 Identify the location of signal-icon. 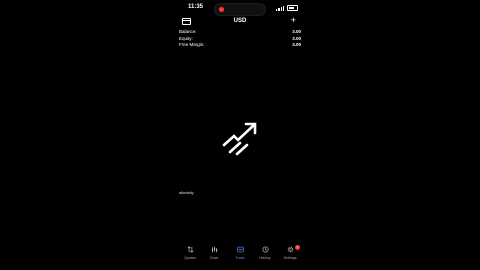
(280, 8).